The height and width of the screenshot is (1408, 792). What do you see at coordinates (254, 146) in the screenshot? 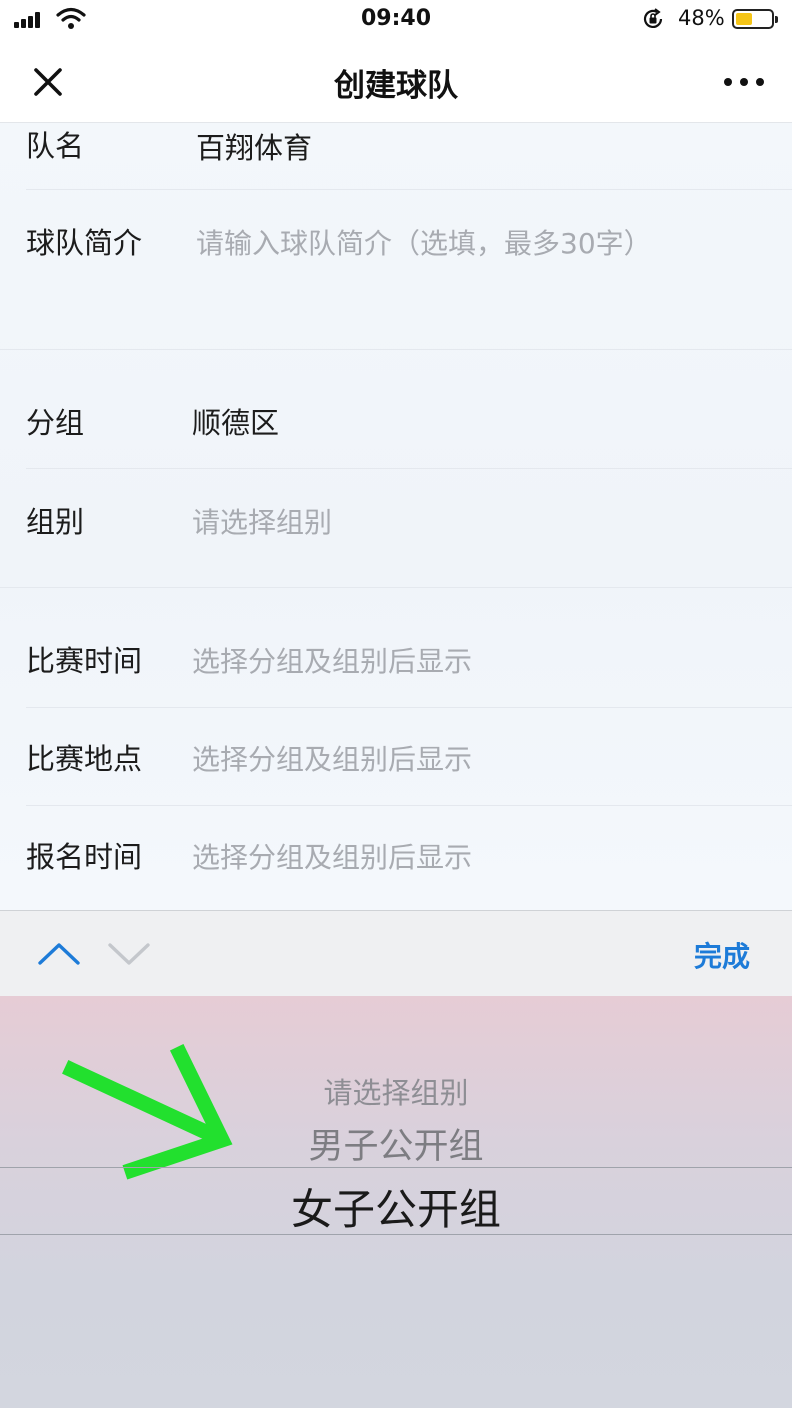
I see `team-name-value: 百翔体育` at bounding box center [254, 146].